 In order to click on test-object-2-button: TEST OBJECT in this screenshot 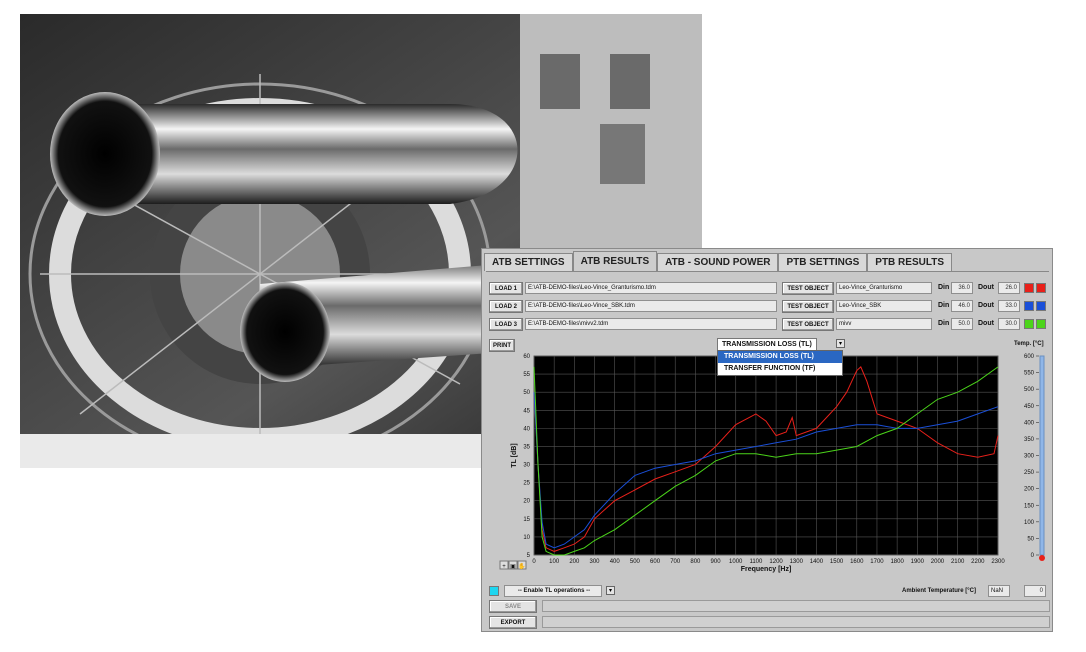, I will do `click(808, 306)`.